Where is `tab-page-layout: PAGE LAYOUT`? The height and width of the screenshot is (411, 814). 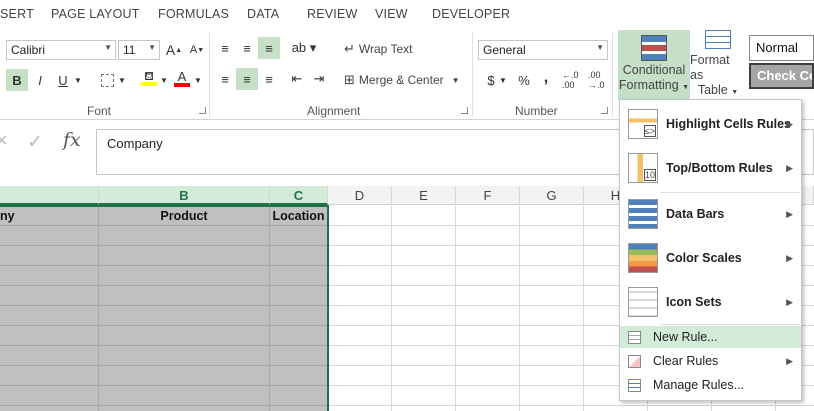 tab-page-layout: PAGE LAYOUT is located at coordinates (95, 14).